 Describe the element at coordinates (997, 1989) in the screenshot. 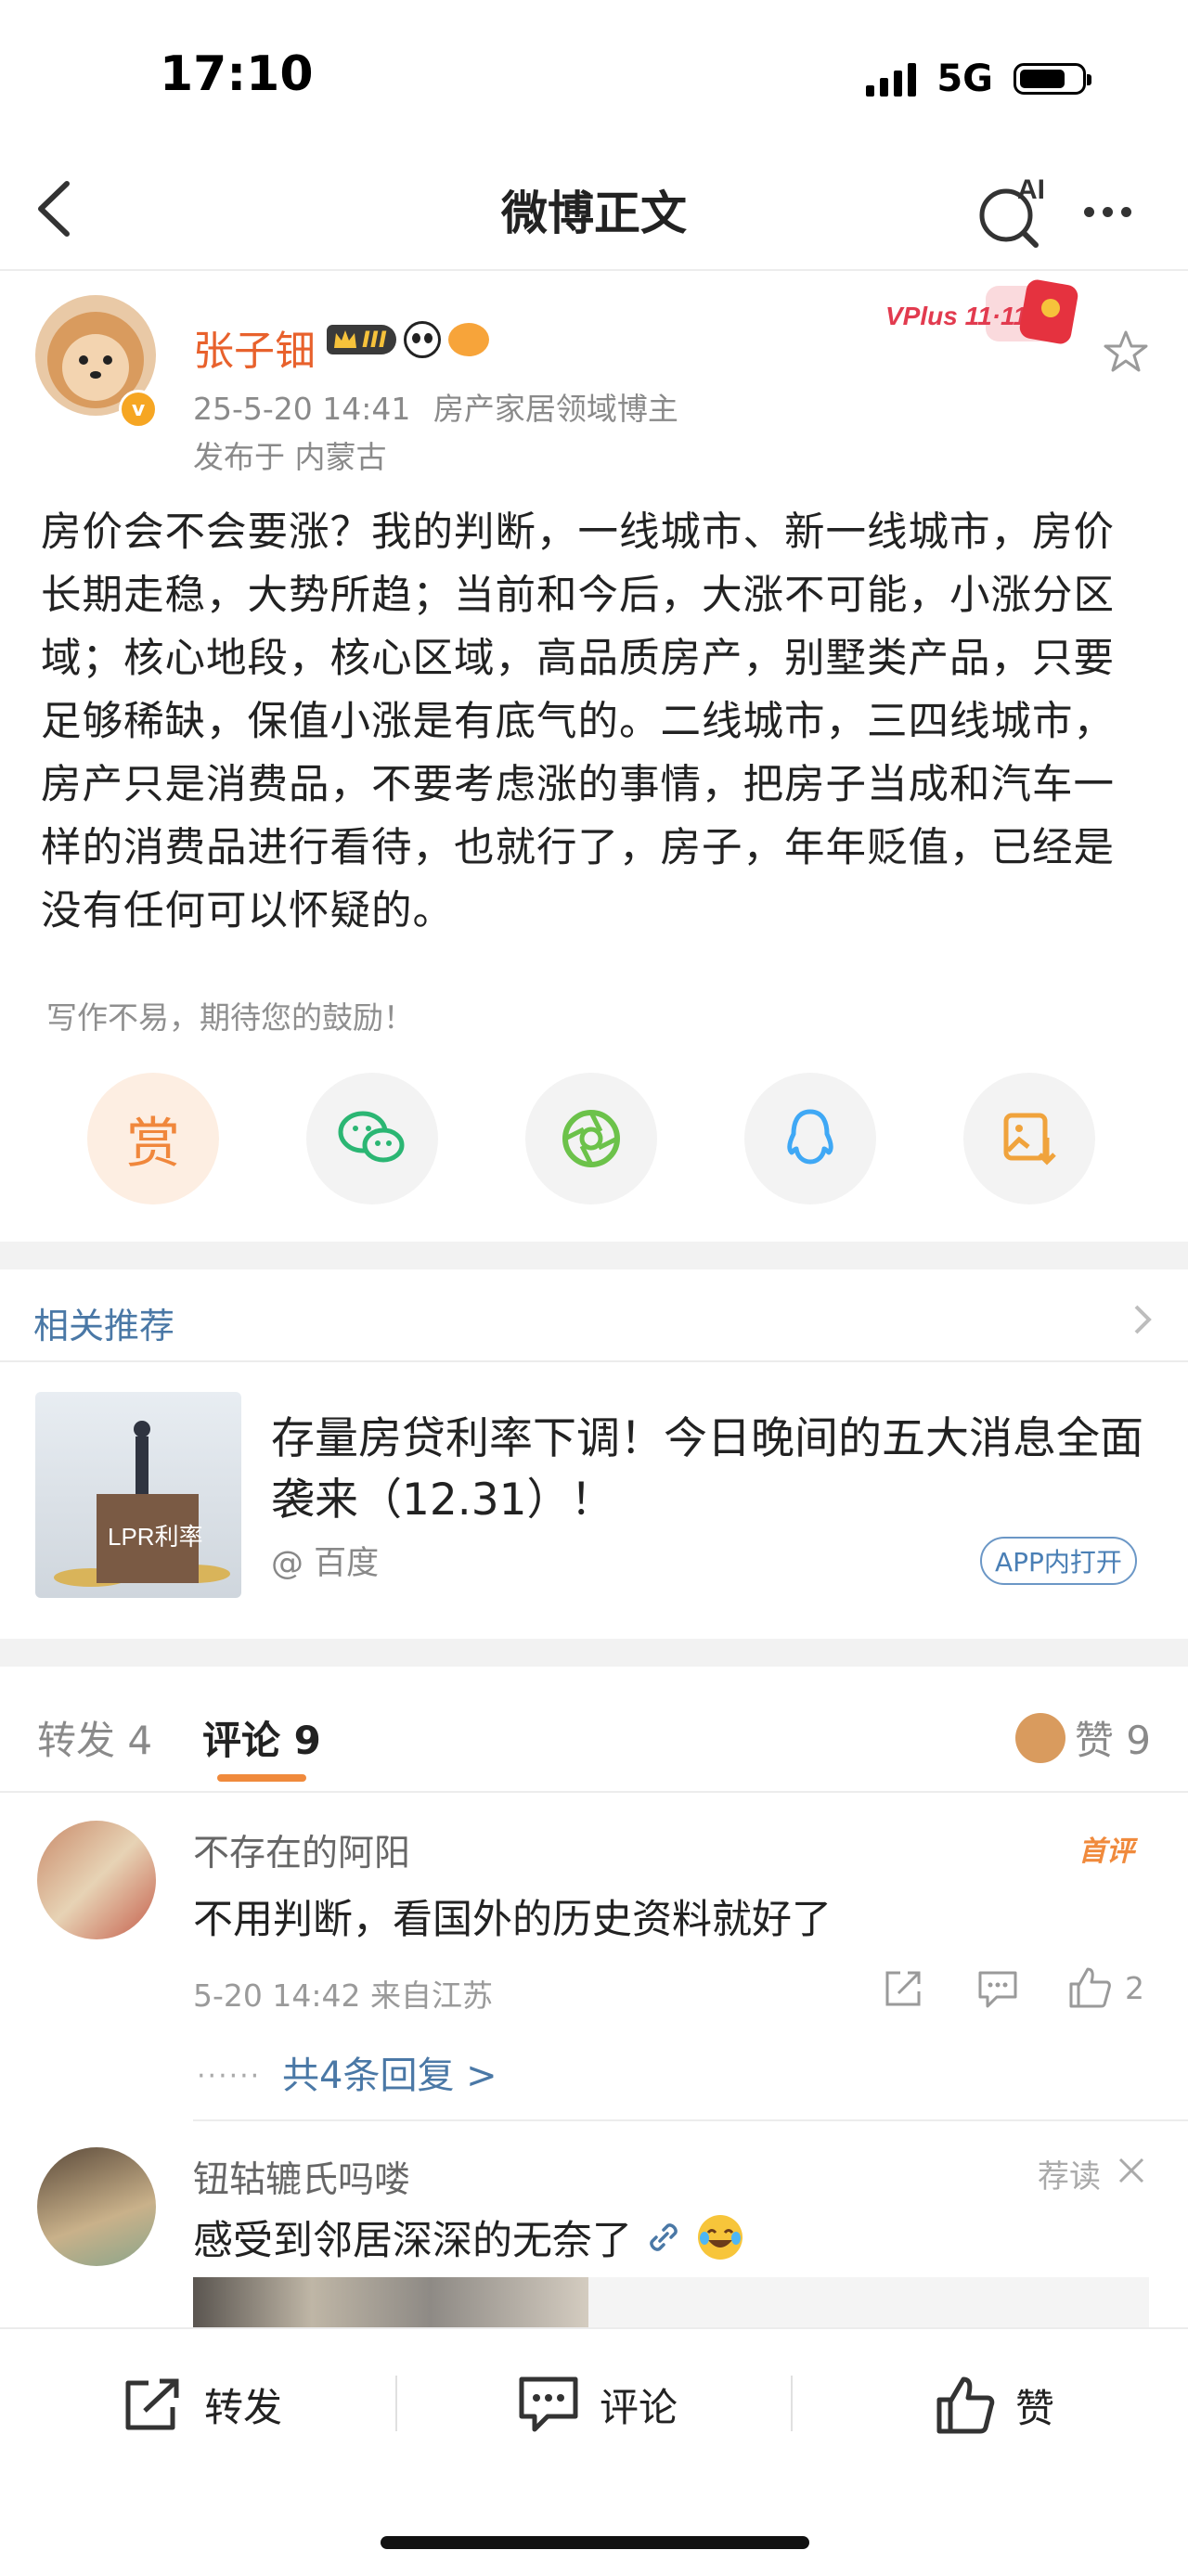

I see `reply-comment-icon` at that location.